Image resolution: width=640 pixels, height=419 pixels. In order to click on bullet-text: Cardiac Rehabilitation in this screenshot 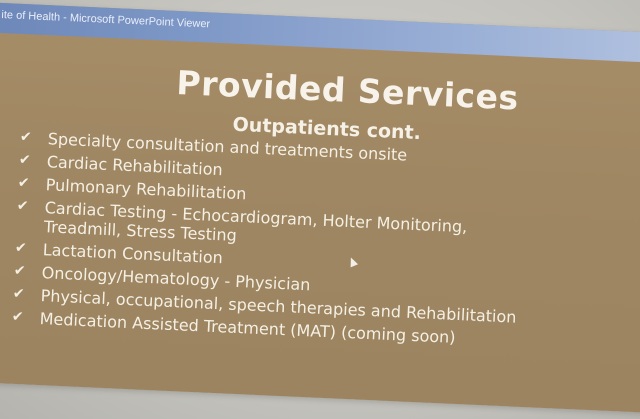, I will do `click(135, 166)`.